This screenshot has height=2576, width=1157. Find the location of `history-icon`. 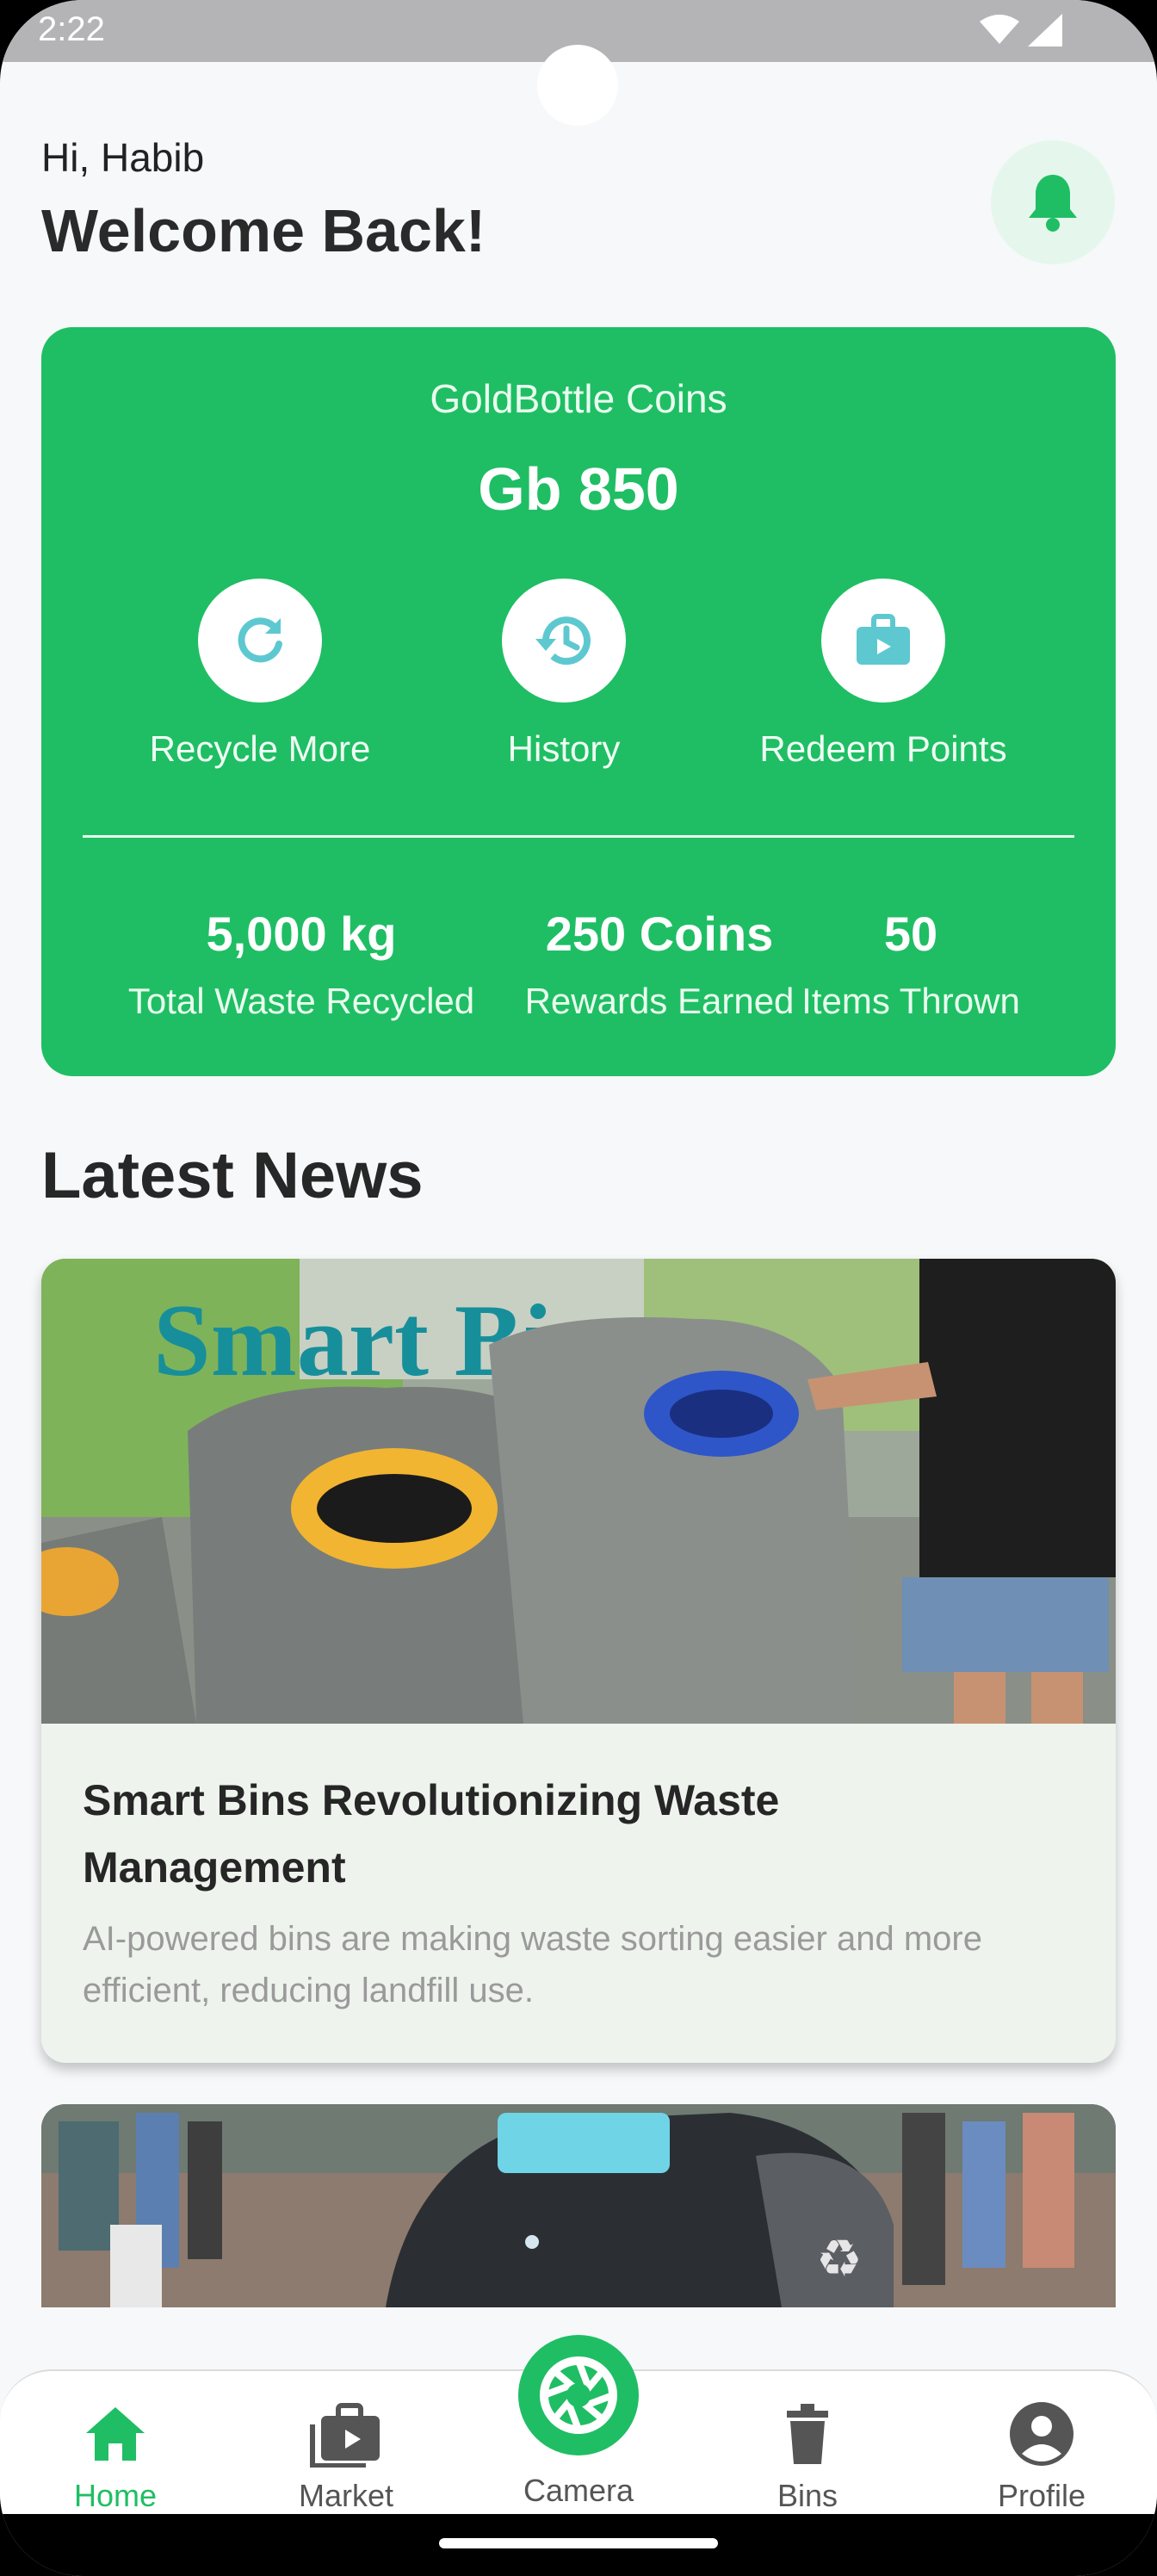

history-icon is located at coordinates (563, 641).